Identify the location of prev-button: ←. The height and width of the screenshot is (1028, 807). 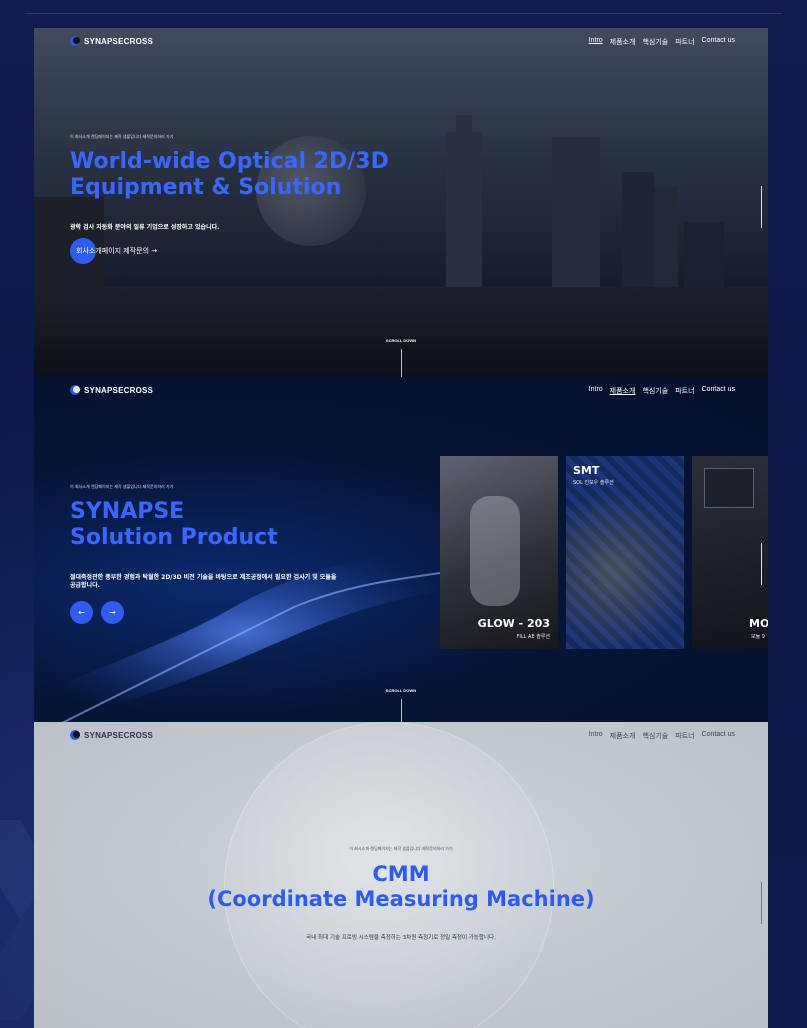
(81, 612).